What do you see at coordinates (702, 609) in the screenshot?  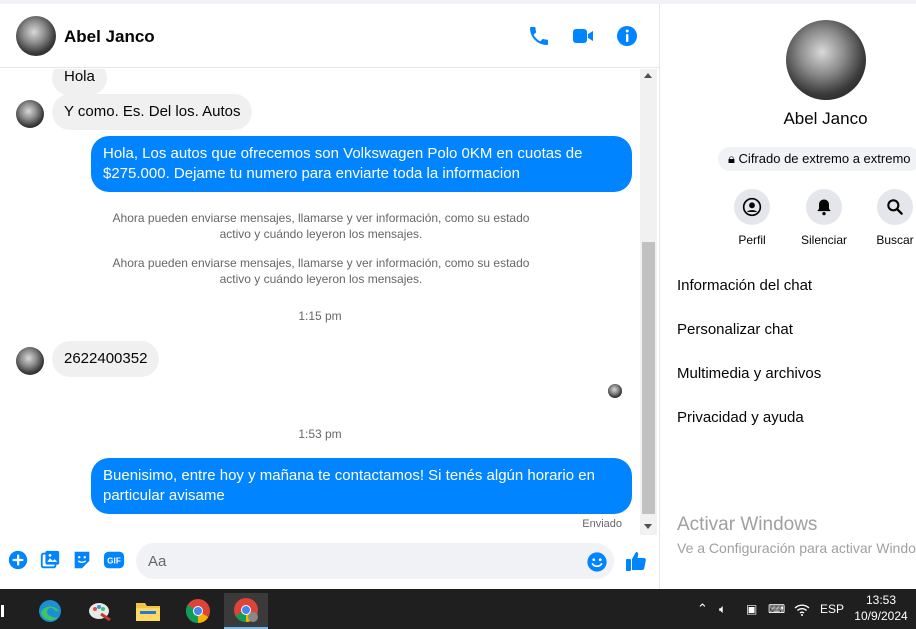 I see `chevron-up-icon: ⌃` at bounding box center [702, 609].